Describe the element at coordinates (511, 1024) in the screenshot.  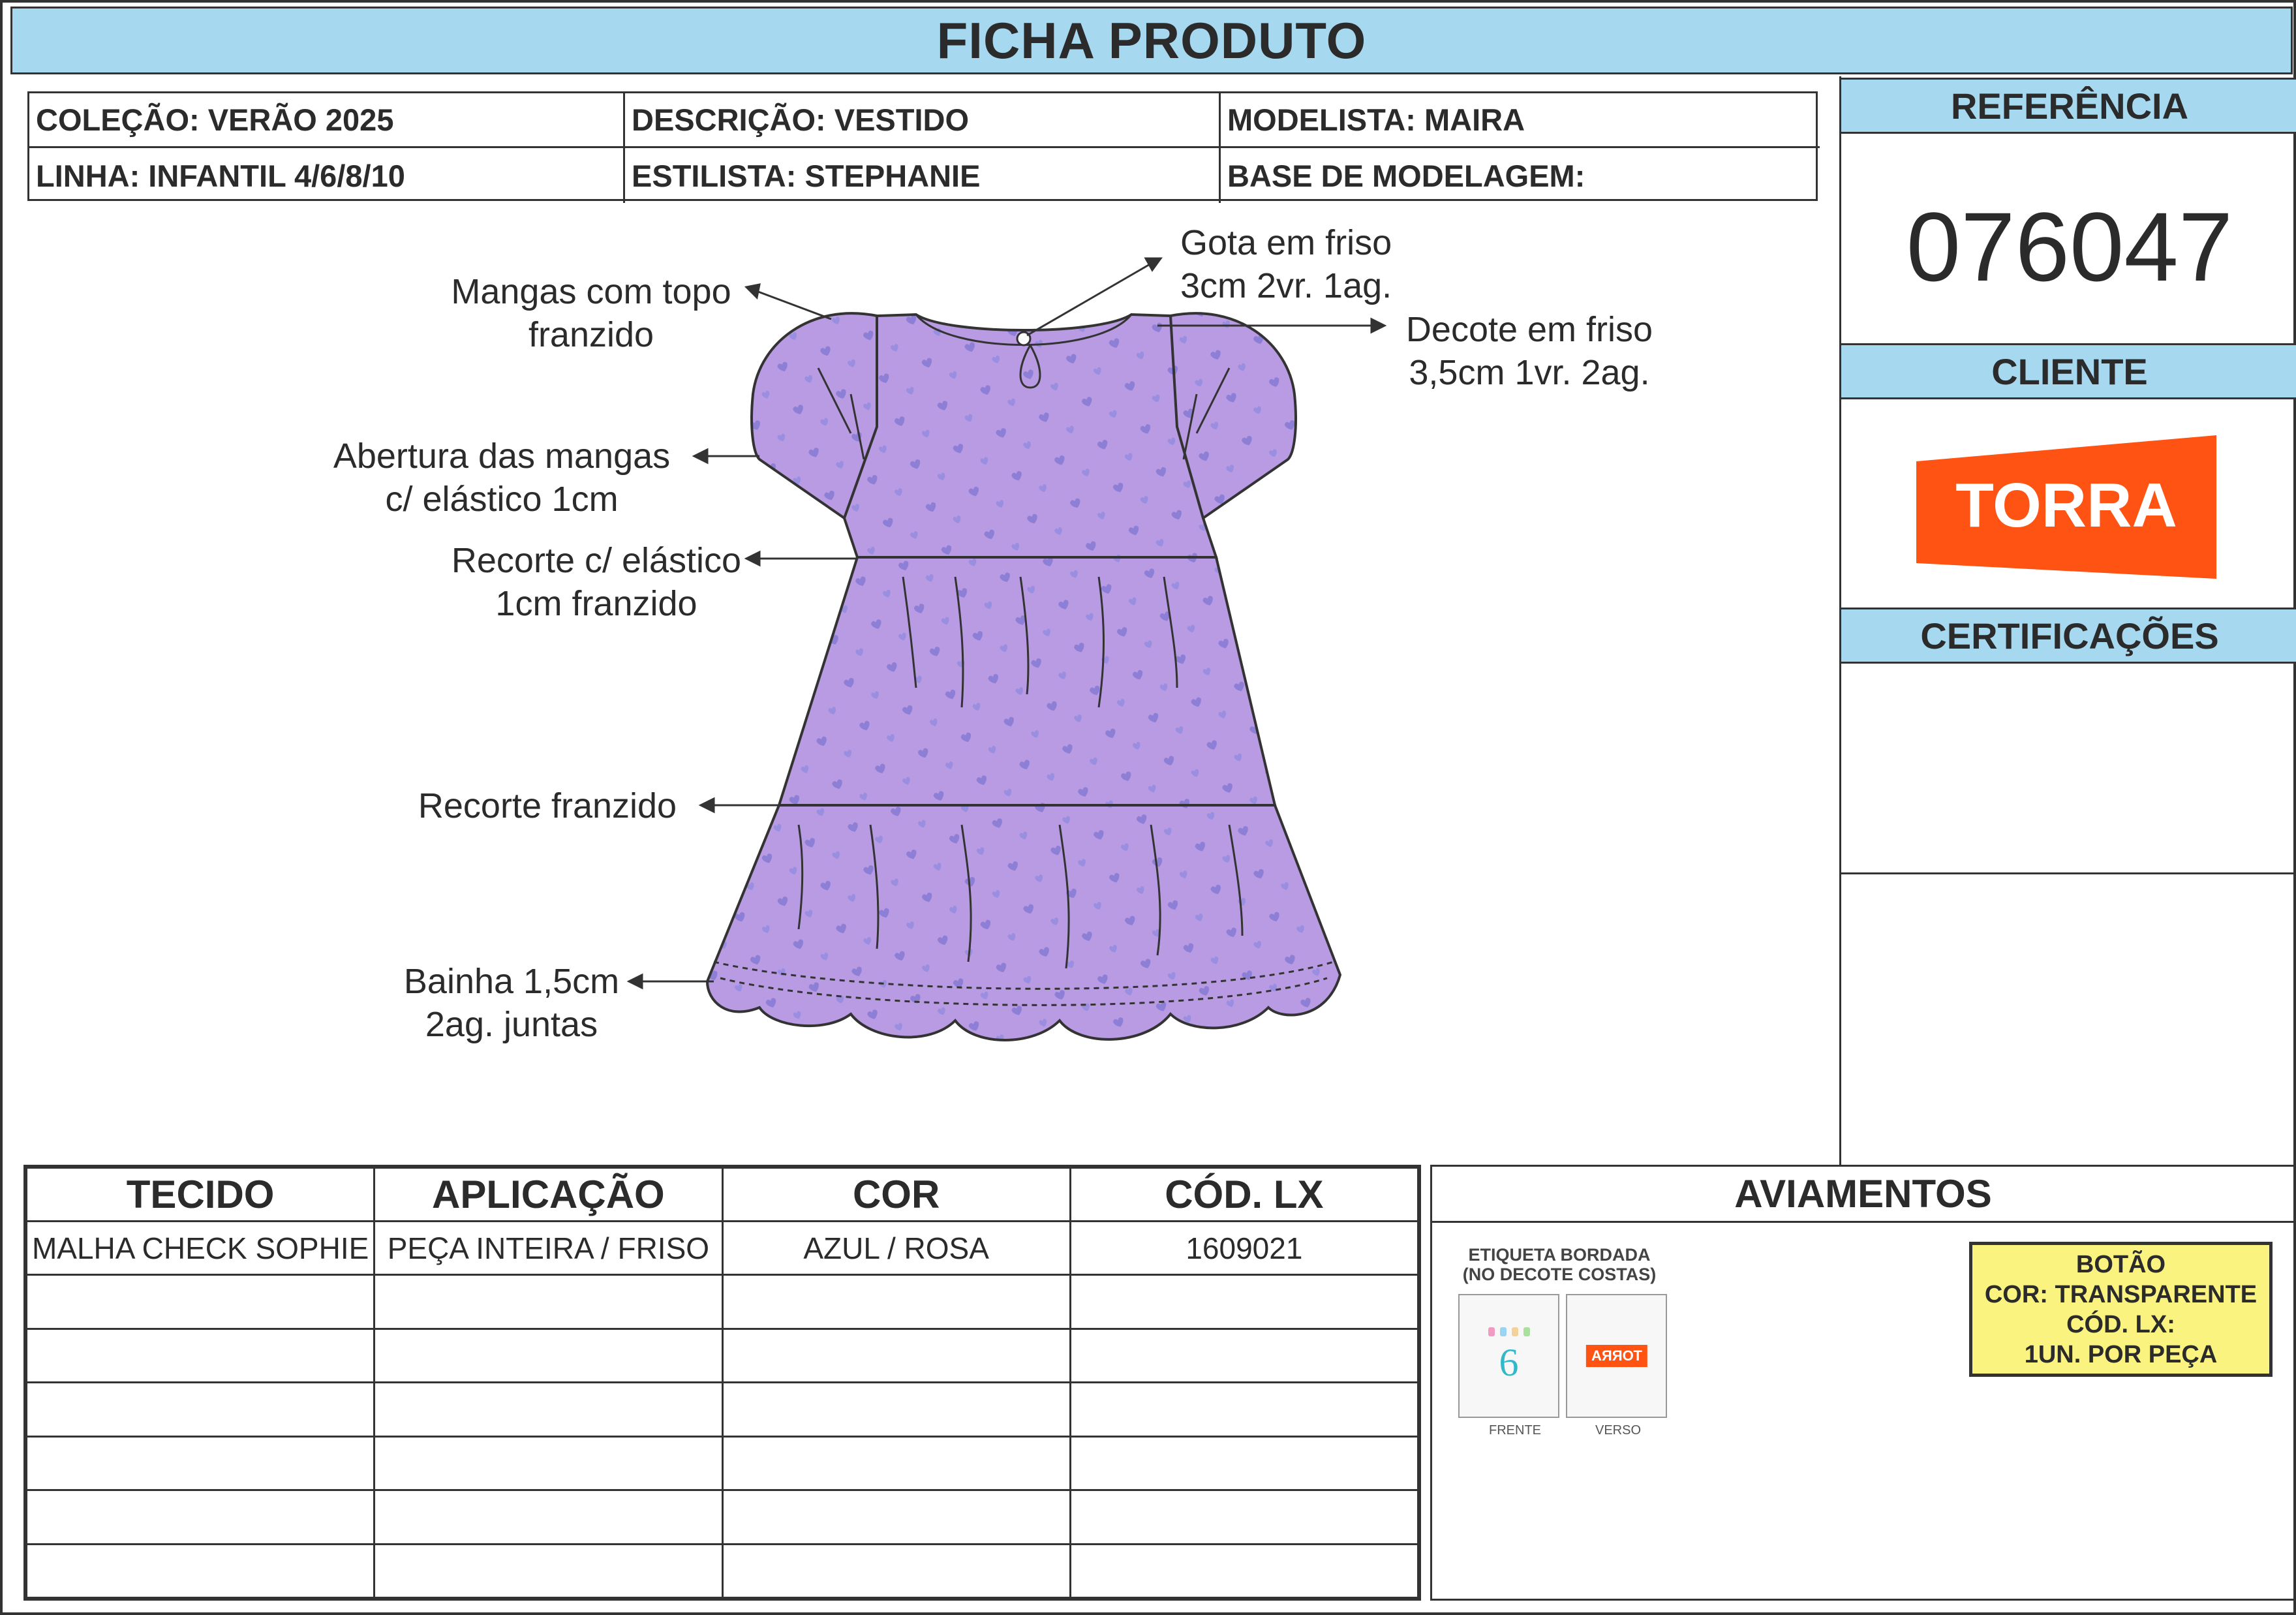
I see `callout-bainha-line2: 2ag. juntas` at that location.